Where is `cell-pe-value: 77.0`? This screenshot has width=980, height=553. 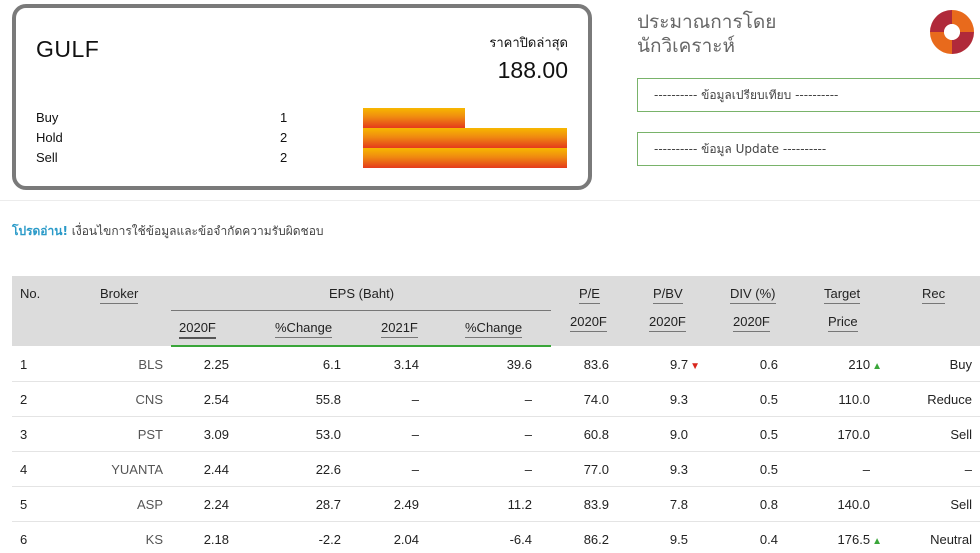
cell-pe-value: 77.0 is located at coordinates (596, 469).